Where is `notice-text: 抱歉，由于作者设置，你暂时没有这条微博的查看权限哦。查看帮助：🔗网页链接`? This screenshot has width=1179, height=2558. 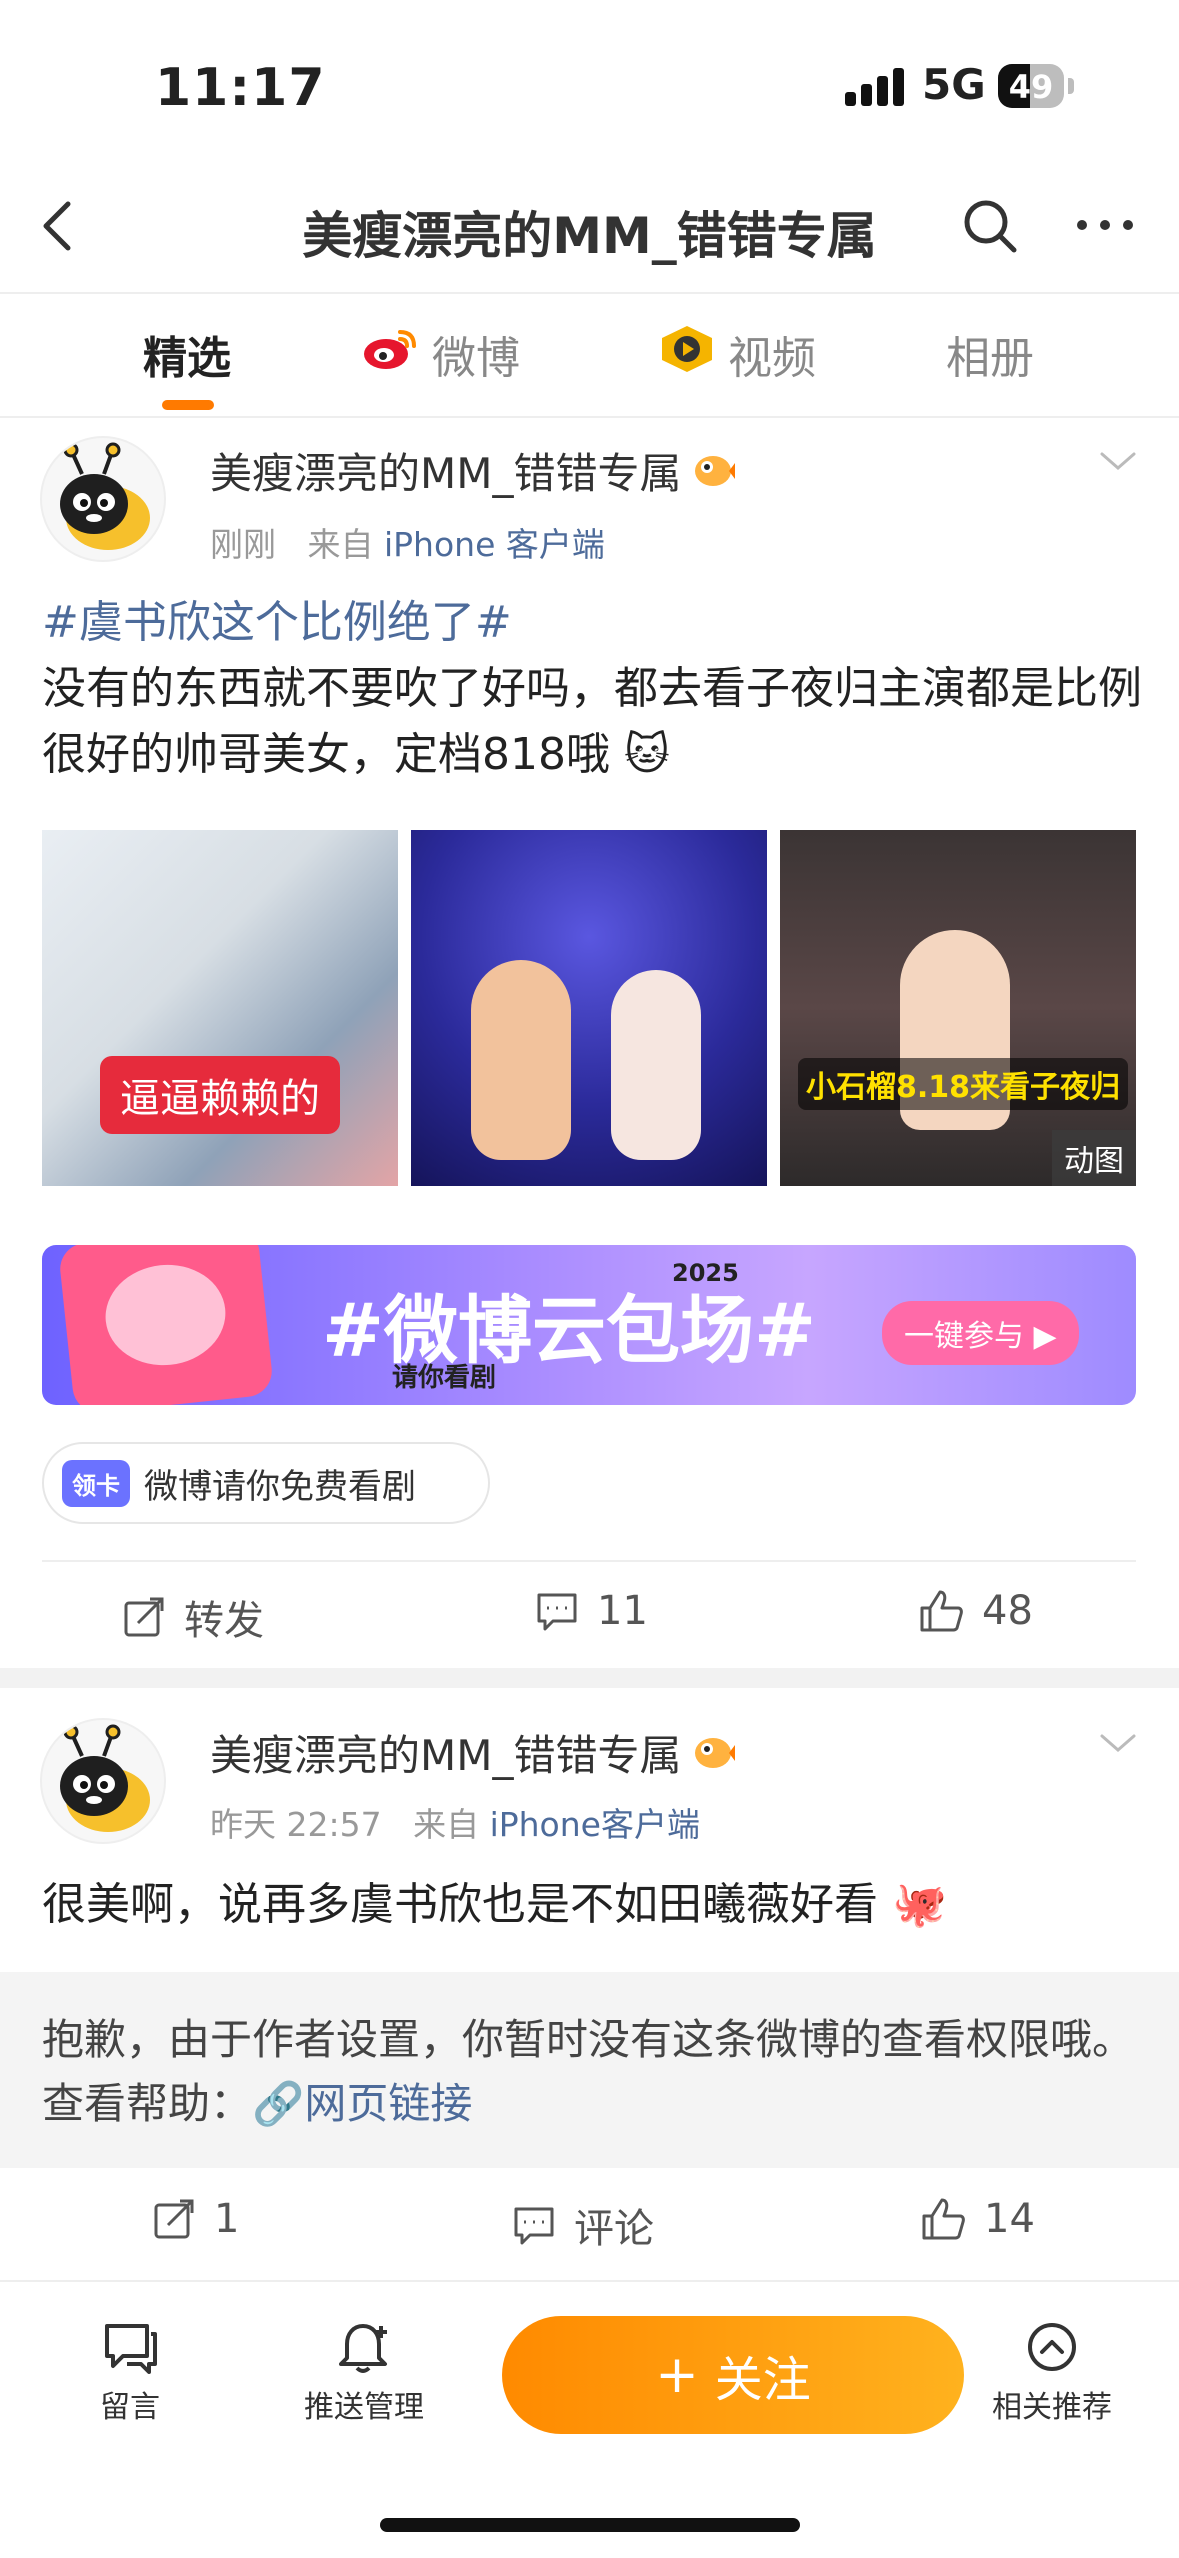 notice-text: 抱歉，由于作者设置，你暂时没有这条微博的查看权限哦。查看帮助：🔗网页链接 is located at coordinates (592, 2072).